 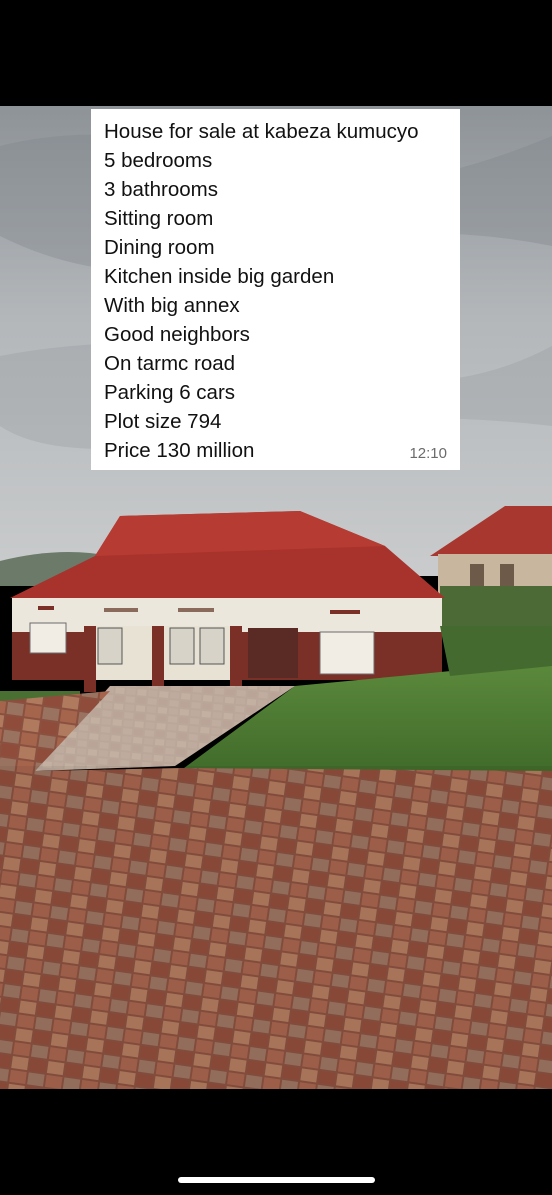 I want to click on caption-line-price: Price 130 million, so click(x=179, y=450).